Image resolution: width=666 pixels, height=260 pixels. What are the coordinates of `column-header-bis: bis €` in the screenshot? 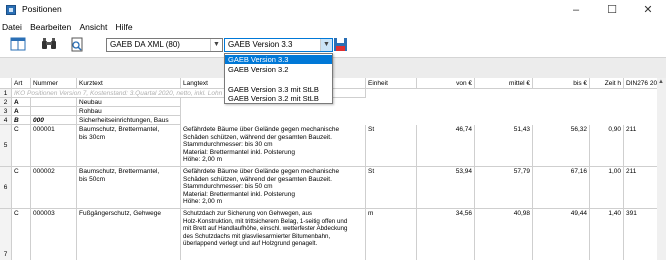 It's located at (561, 83).